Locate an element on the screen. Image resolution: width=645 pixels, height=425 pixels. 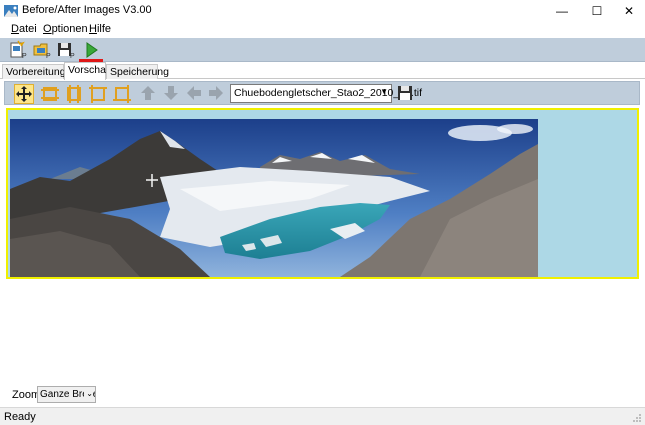
chevron-down-icon: ▼ is located at coordinates (384, 91).